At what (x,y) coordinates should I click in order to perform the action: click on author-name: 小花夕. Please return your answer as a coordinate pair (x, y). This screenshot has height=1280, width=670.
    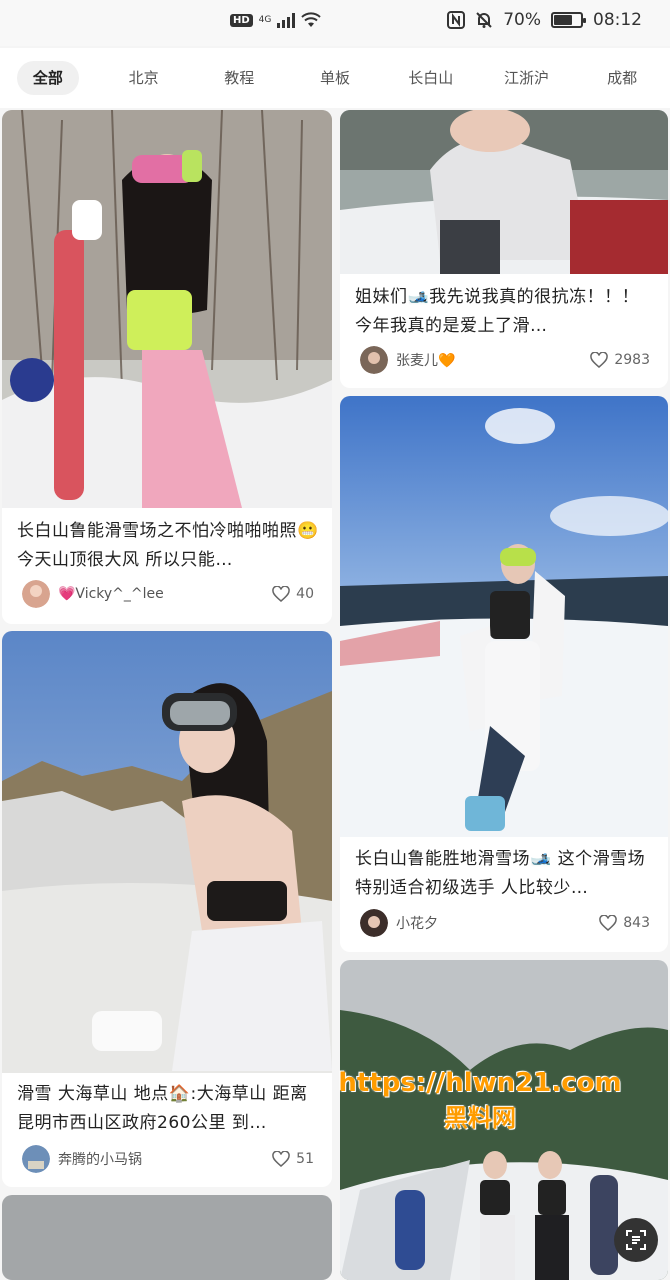
    Looking at the image, I should click on (417, 924).